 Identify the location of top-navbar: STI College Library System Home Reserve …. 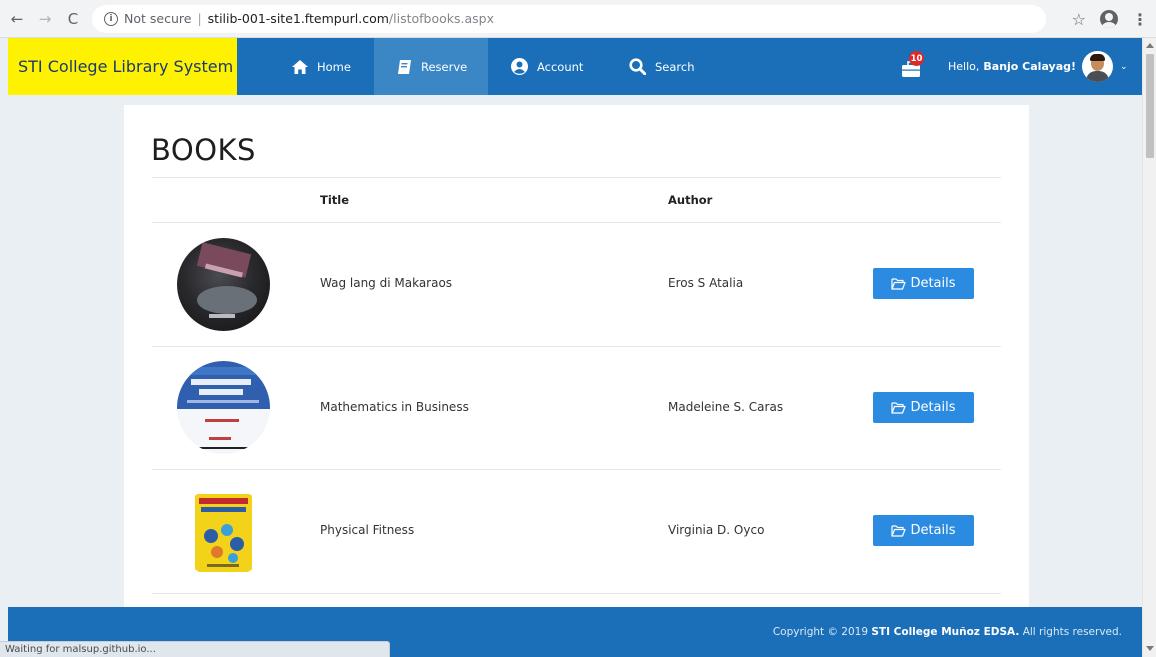
(575, 66).